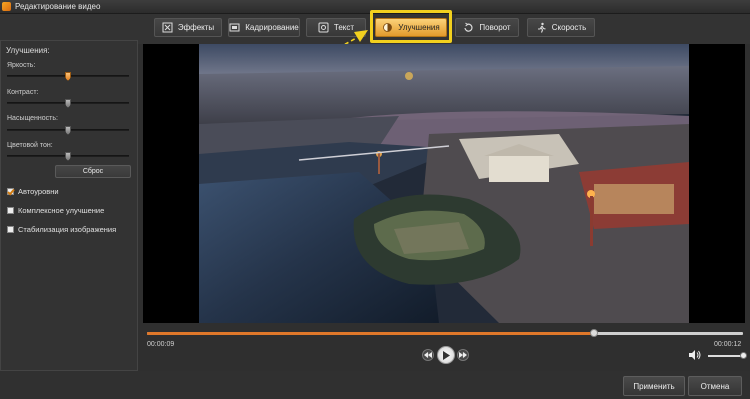  I want to click on volume-level, so click(725, 356).